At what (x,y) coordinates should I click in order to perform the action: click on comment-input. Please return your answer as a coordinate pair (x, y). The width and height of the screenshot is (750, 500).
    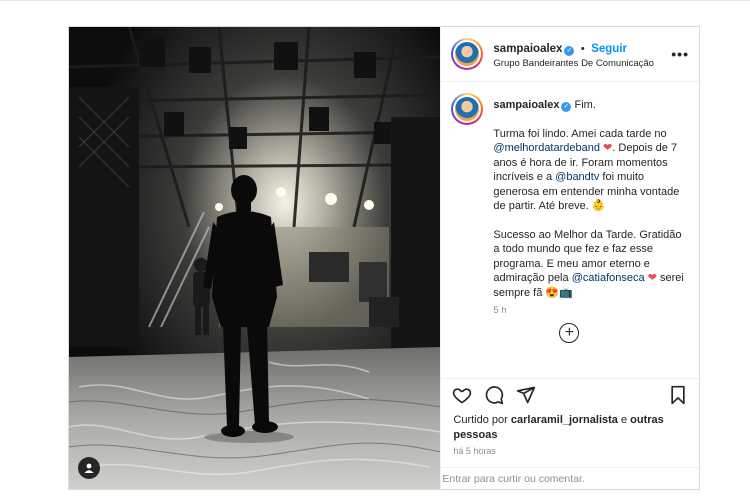
    Looking at the image, I should click on (570, 478).